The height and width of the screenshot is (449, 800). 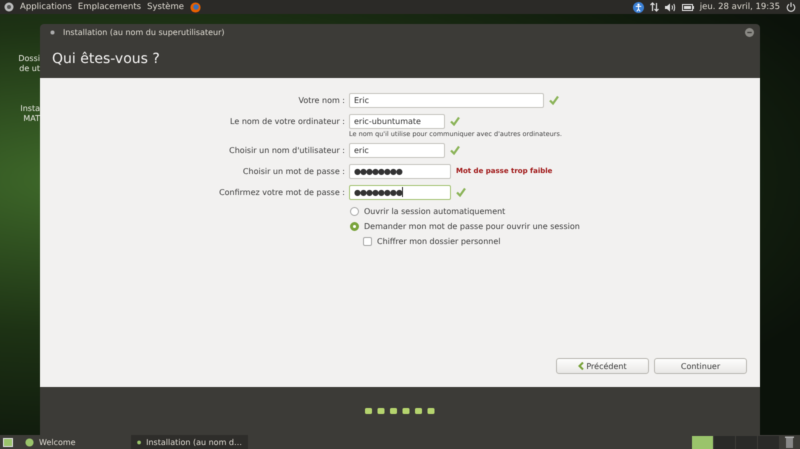 What do you see at coordinates (397, 121) in the screenshot?
I see `input-field: eric-ubuntumate` at bounding box center [397, 121].